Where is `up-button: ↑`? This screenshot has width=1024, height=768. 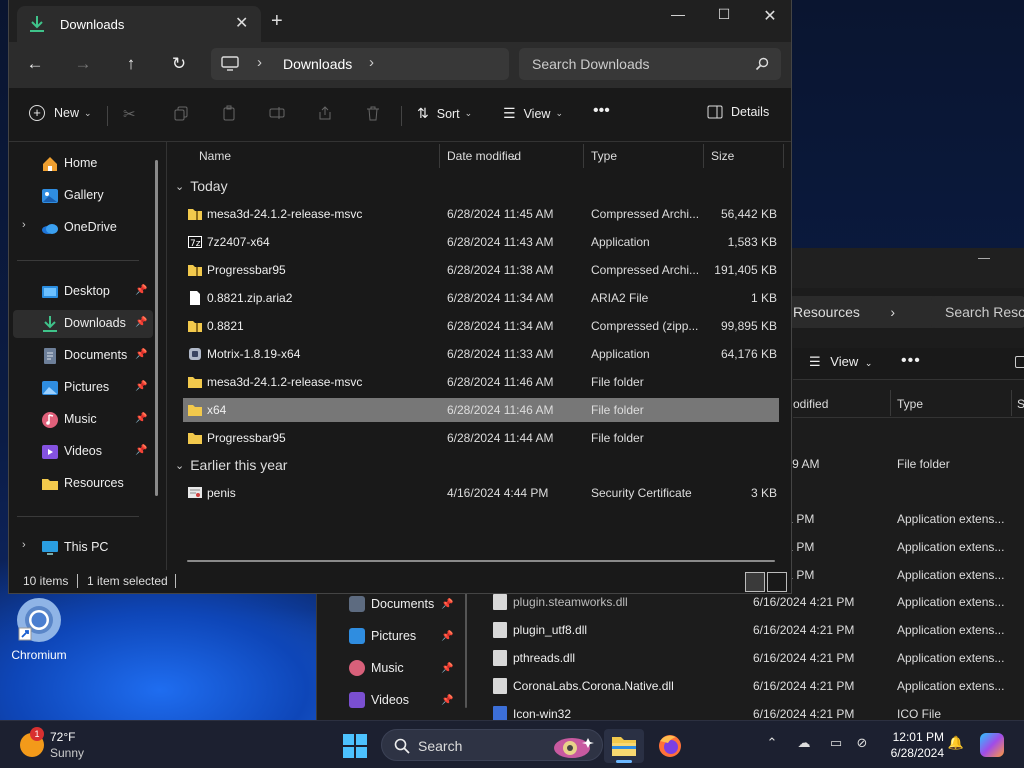
up-button: ↑ is located at coordinates (131, 65).